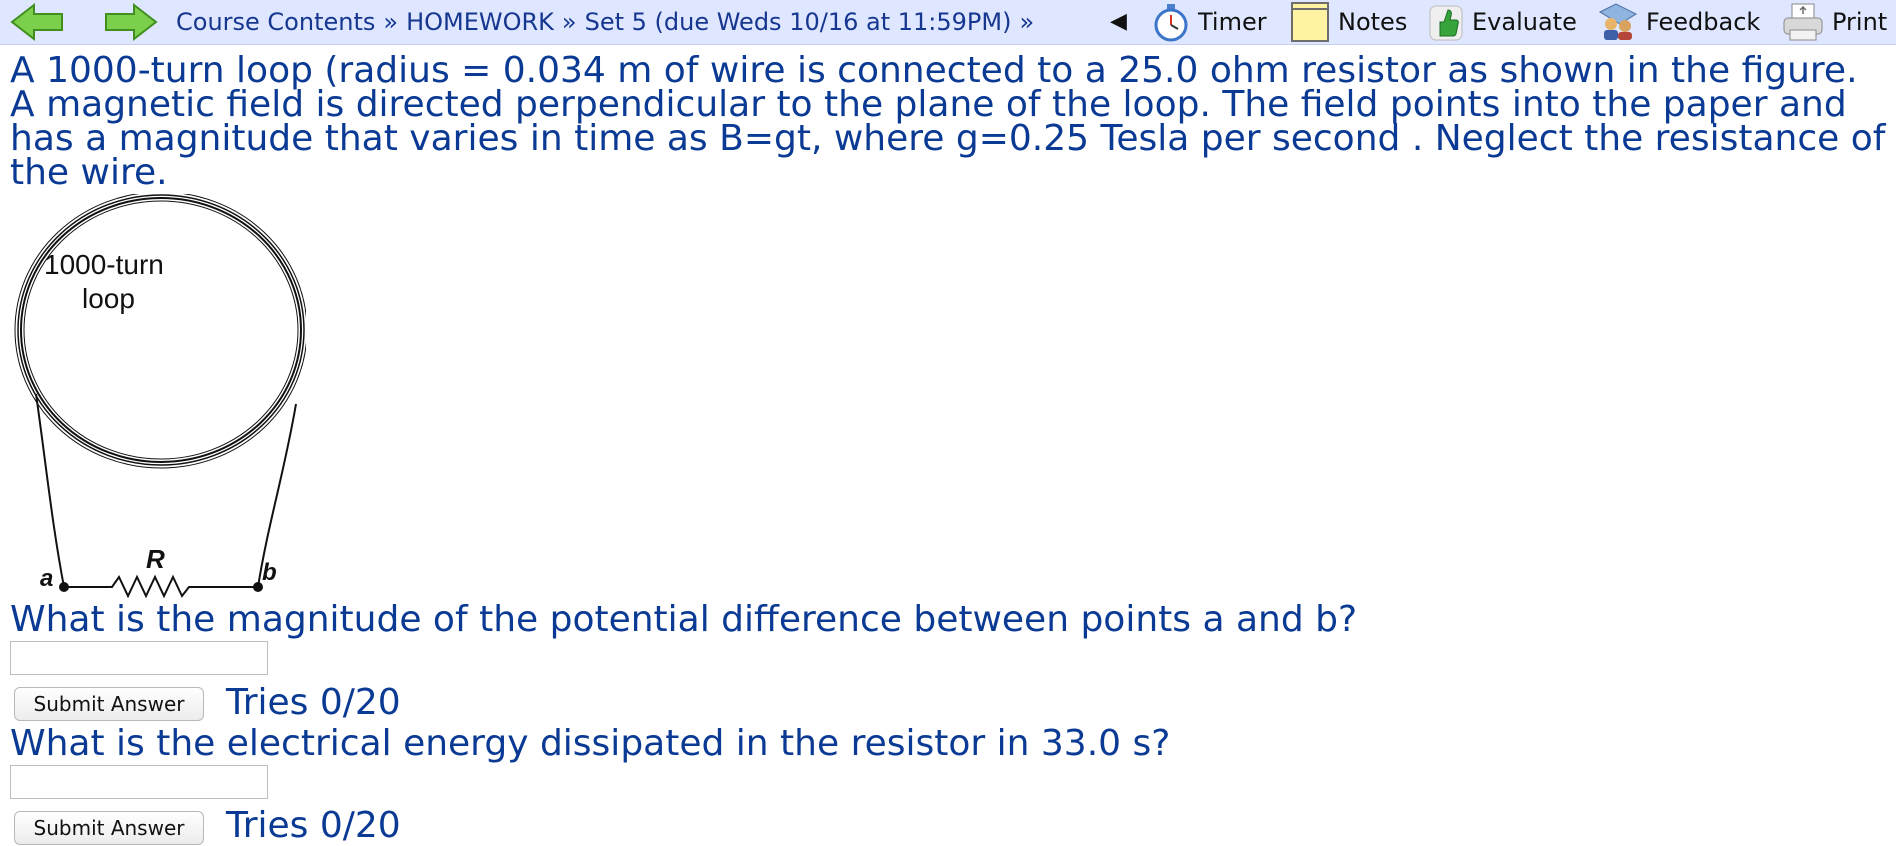 This screenshot has height=846, width=1896. What do you see at coordinates (108, 298) in the screenshot?
I see `loop-label-line-2: loop` at bounding box center [108, 298].